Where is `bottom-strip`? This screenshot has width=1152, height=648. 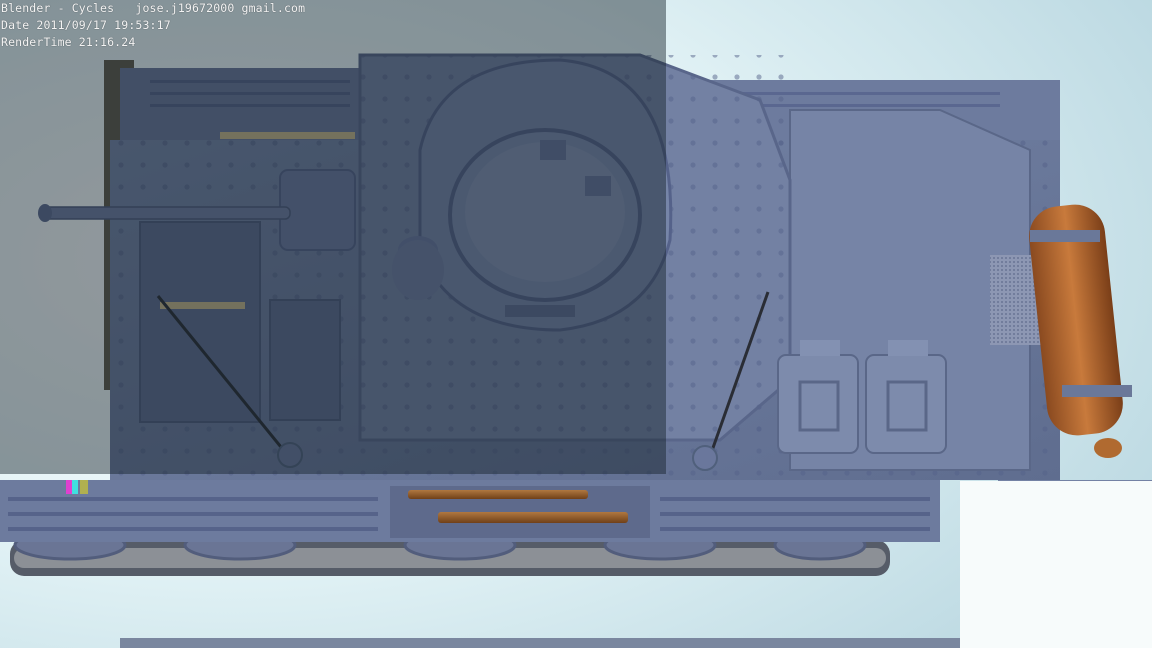
bottom-strip is located at coordinates (610, 643).